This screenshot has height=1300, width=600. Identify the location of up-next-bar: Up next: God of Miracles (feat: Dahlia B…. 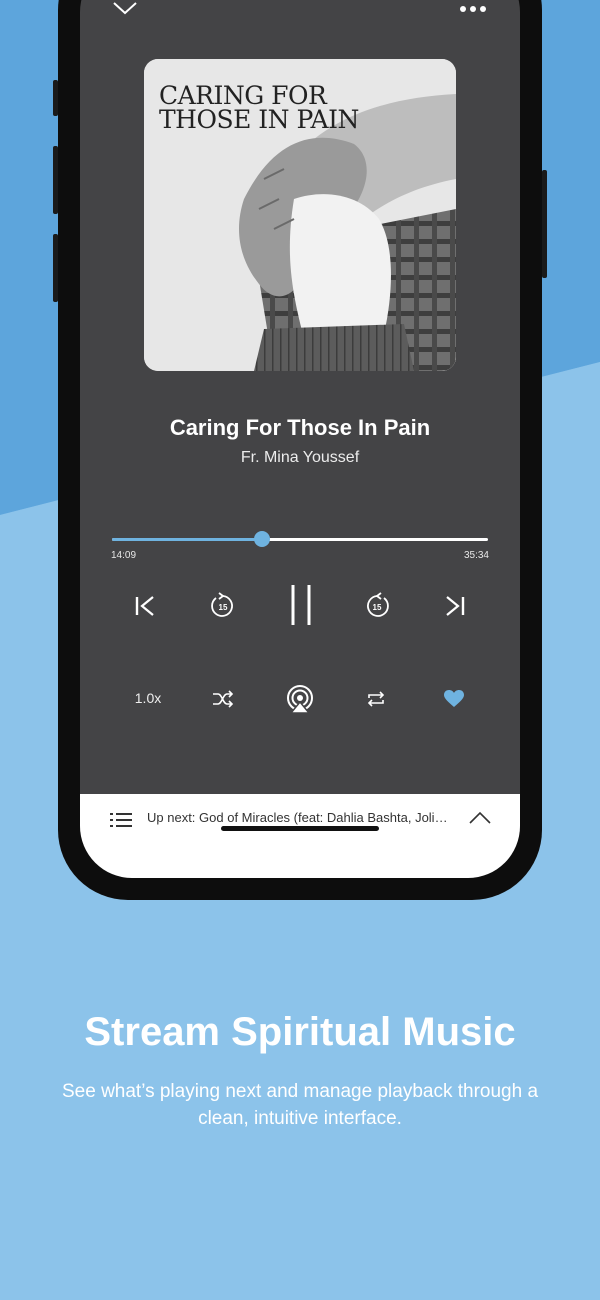
(300, 836).